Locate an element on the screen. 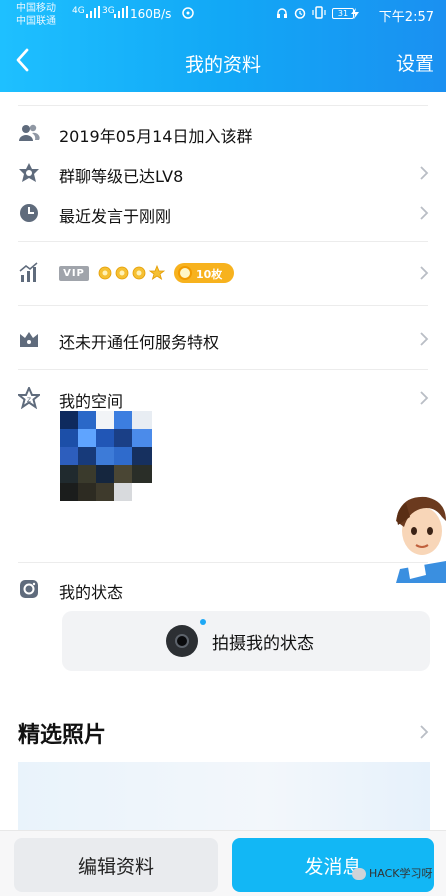 This screenshot has width=446, height=896. new-indicator-dot is located at coordinates (203, 622).